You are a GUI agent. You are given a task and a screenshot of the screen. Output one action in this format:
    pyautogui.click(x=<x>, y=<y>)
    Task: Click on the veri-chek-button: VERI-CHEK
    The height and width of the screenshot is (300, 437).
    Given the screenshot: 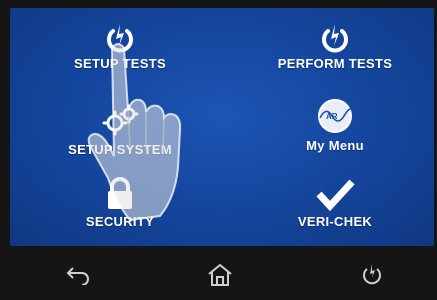 What is the action you would take?
    pyautogui.click(x=335, y=202)
    